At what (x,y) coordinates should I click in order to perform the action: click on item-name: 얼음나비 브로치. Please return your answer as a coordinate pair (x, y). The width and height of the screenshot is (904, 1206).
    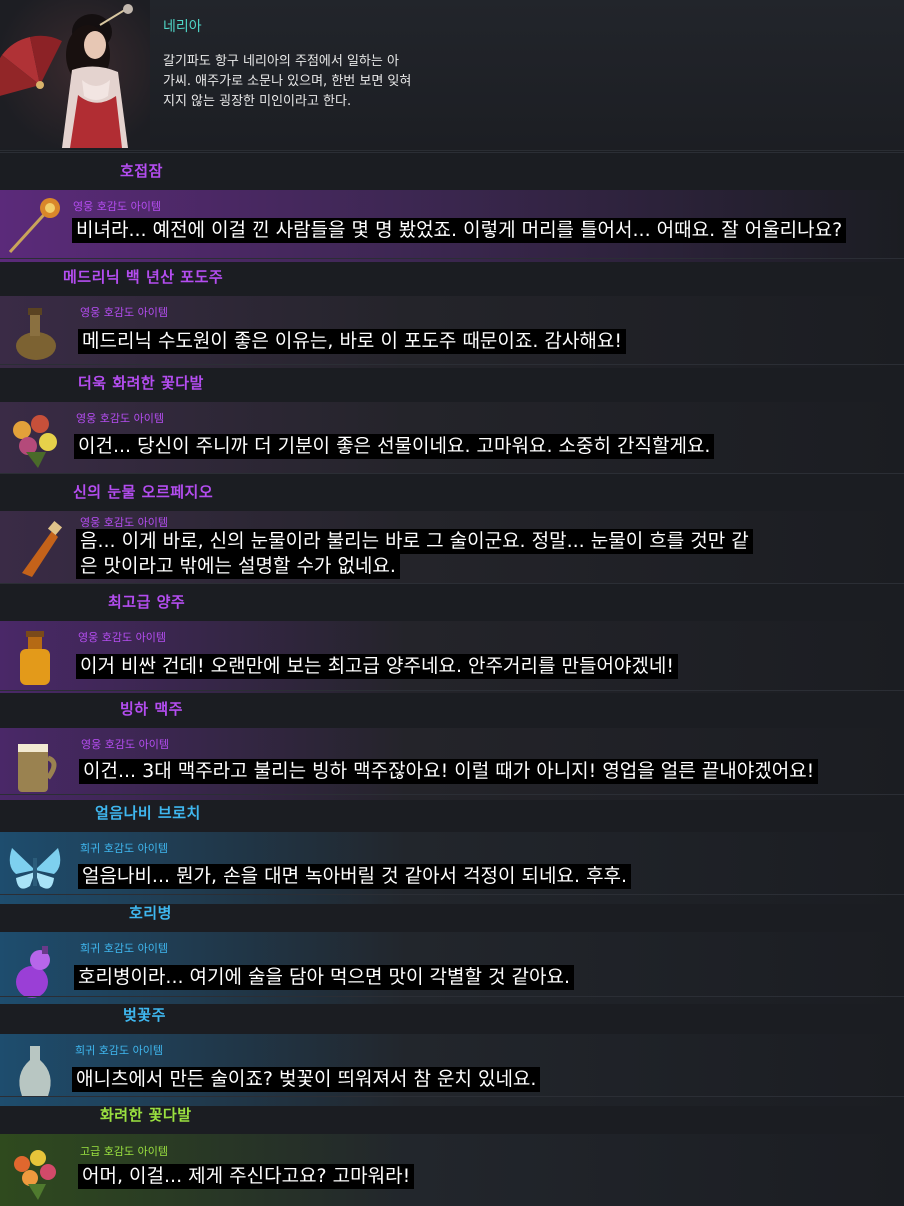
    Looking at the image, I should click on (148, 813).